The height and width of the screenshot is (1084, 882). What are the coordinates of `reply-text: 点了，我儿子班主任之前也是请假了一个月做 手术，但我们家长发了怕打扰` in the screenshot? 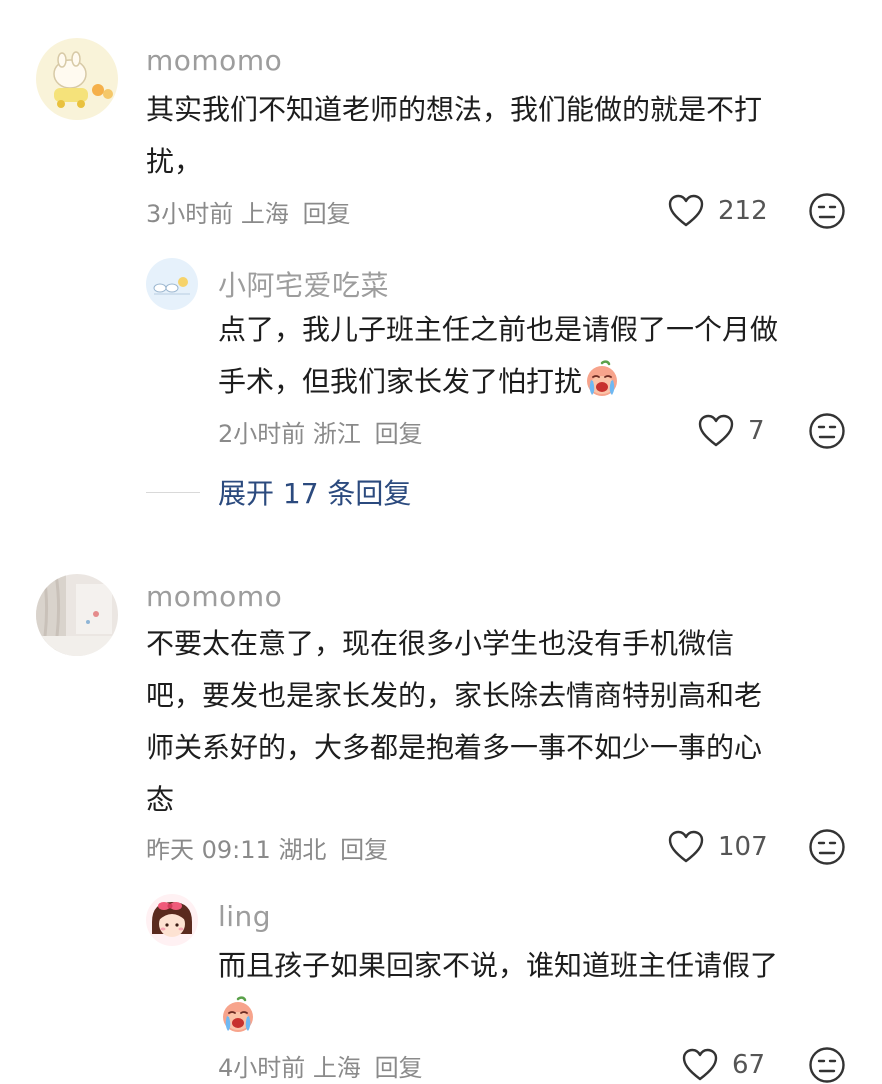 It's located at (498, 355).